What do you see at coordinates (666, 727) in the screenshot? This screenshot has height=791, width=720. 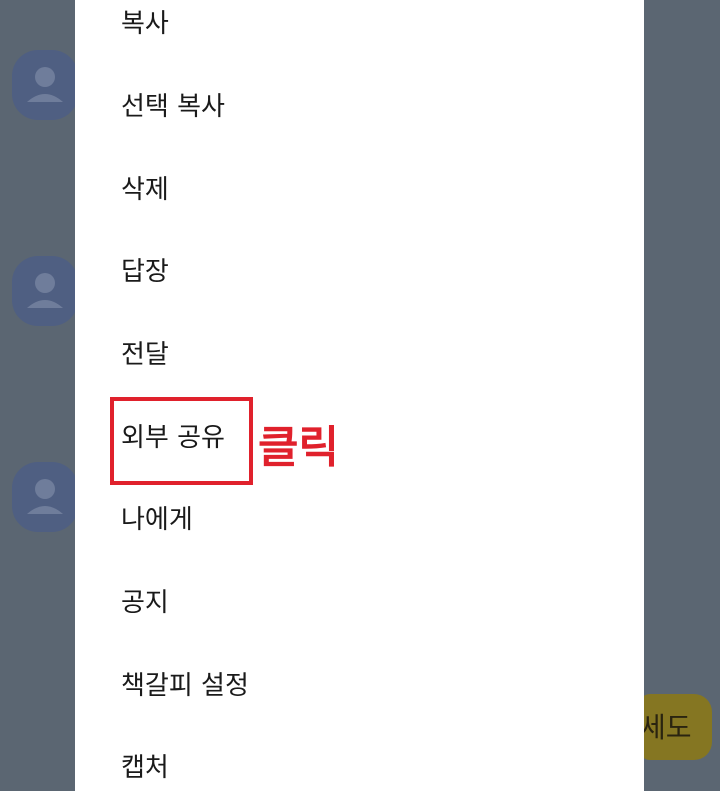 I see `message-text: 세도` at bounding box center [666, 727].